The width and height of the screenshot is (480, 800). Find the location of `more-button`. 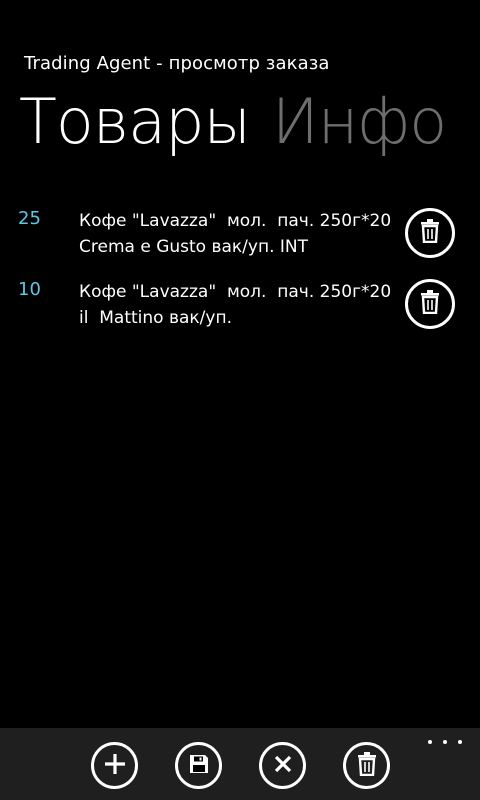

more-button is located at coordinates (445, 742).